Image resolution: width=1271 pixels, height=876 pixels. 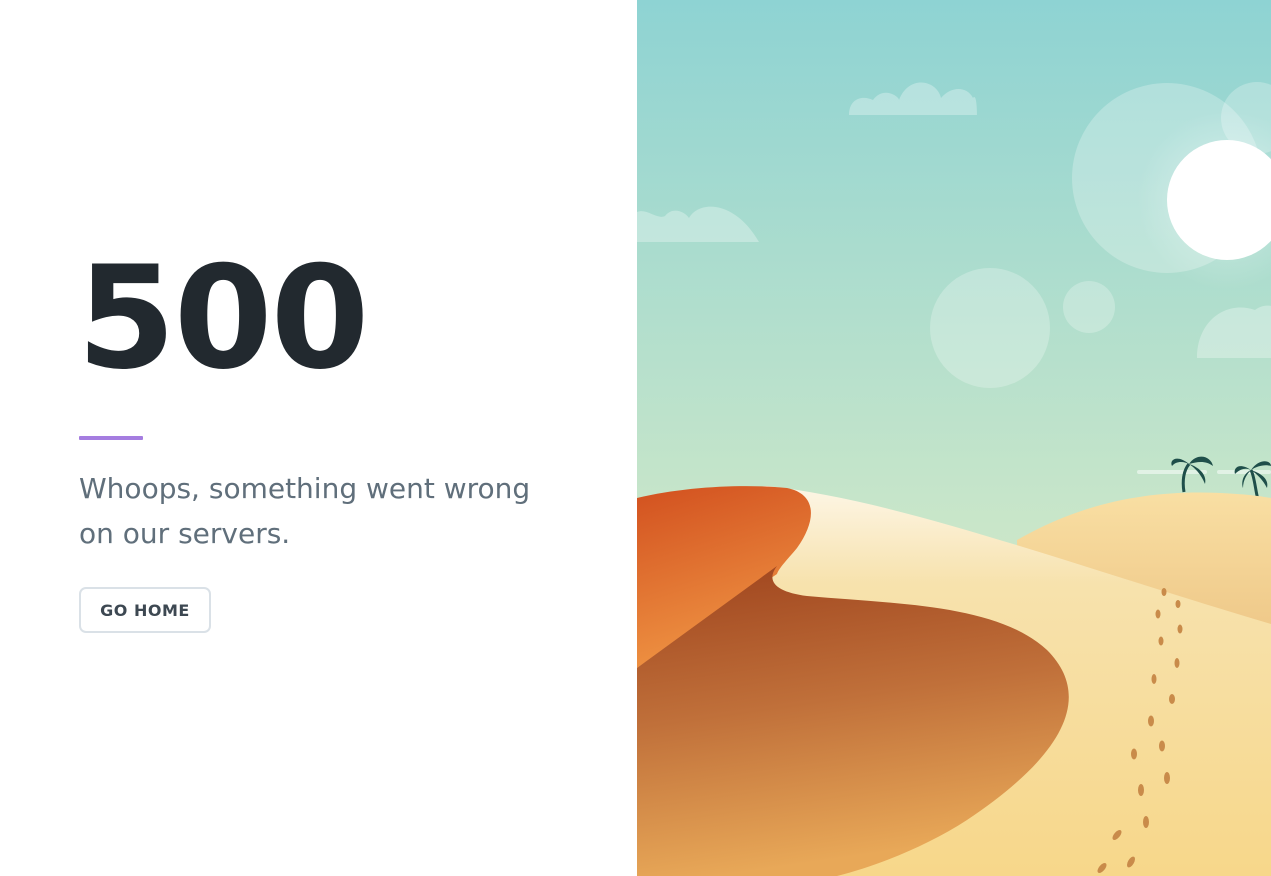 I want to click on accent-divider, so click(x=111, y=438).